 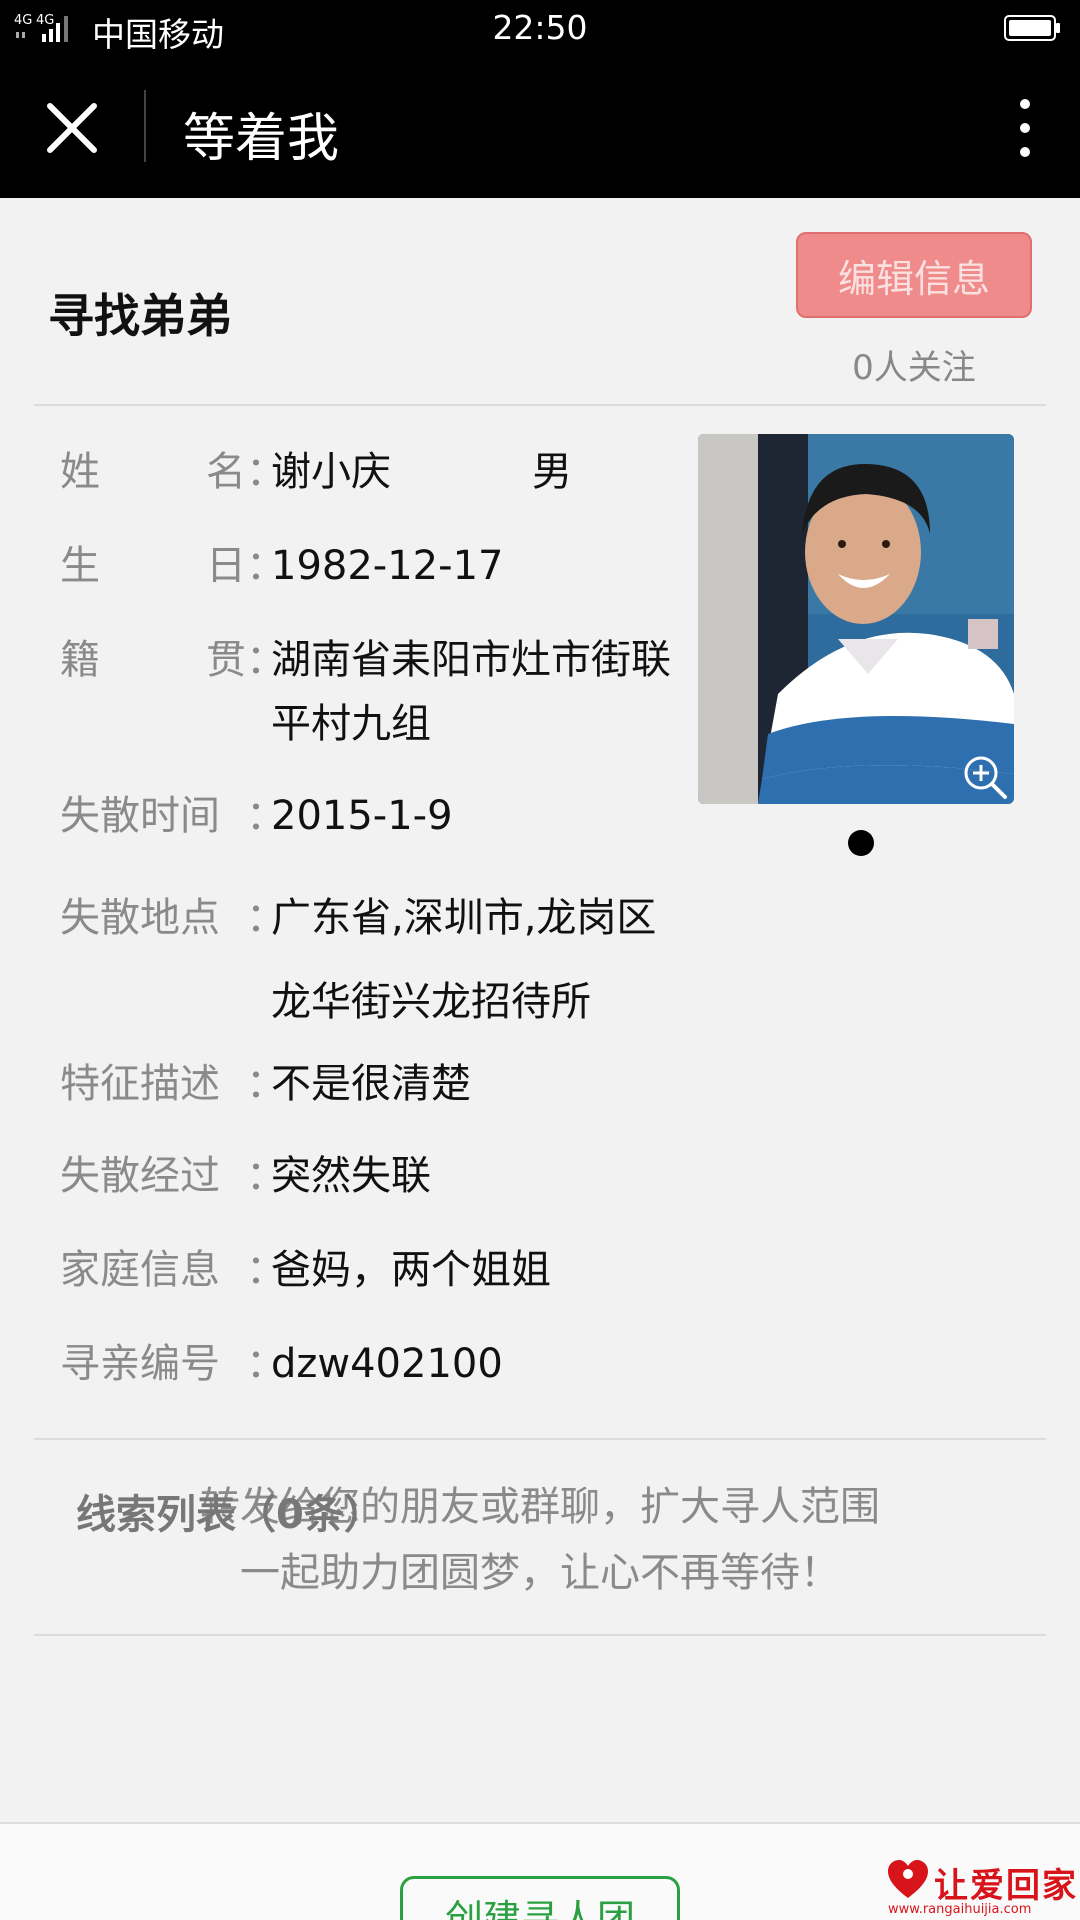 What do you see at coordinates (1025, 128) in the screenshot?
I see `more-vertical-icon` at bounding box center [1025, 128].